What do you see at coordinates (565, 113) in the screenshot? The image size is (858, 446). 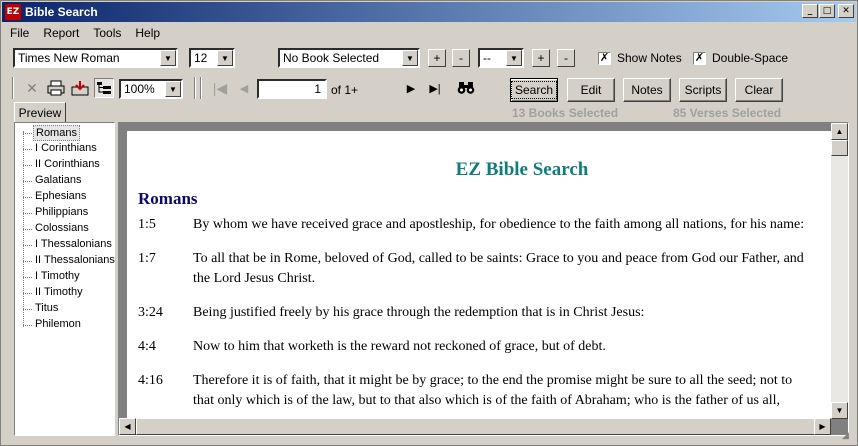 I see `books-selected-status: 13 Books Selected` at bounding box center [565, 113].